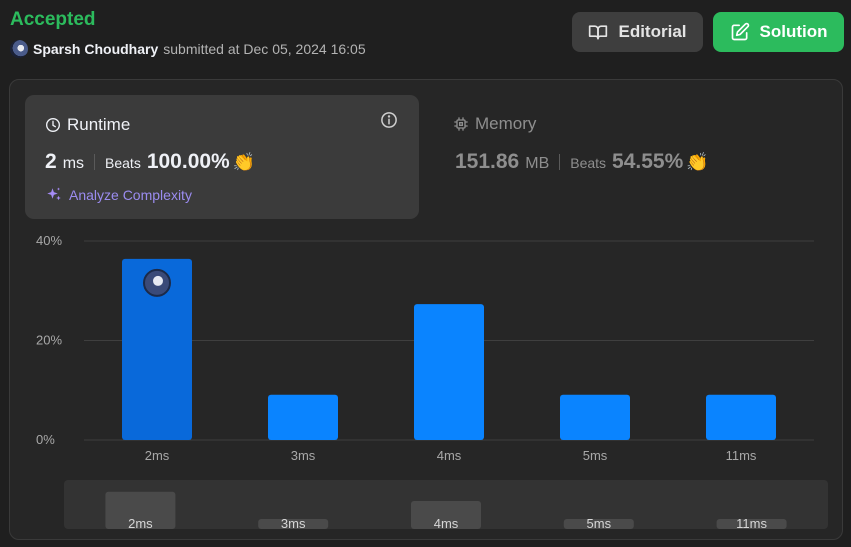  I want to click on overview-label: 4ms, so click(446, 523).